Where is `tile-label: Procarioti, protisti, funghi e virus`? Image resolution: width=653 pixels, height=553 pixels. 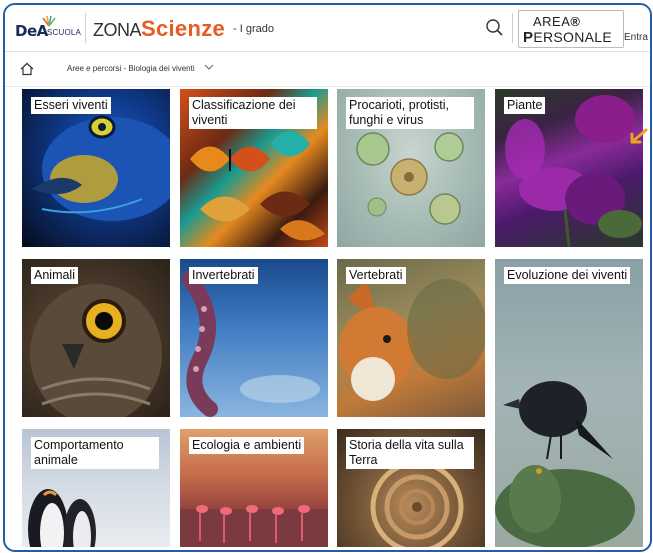 tile-label: Procarioti, protisti, funghi e virus is located at coordinates (410, 113).